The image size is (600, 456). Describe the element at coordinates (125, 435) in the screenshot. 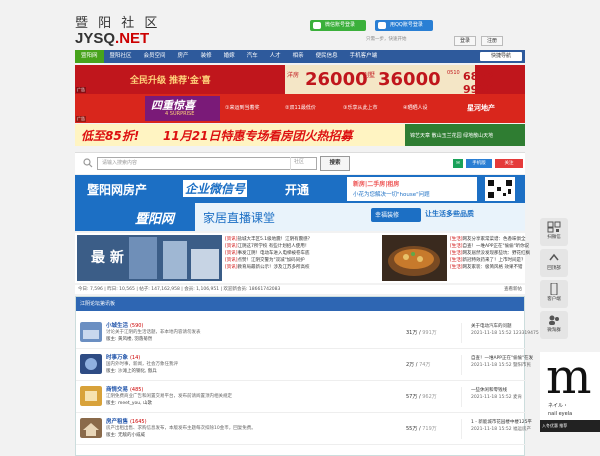

I see `forum-mods: 版主: 无敌的小威威` at that location.